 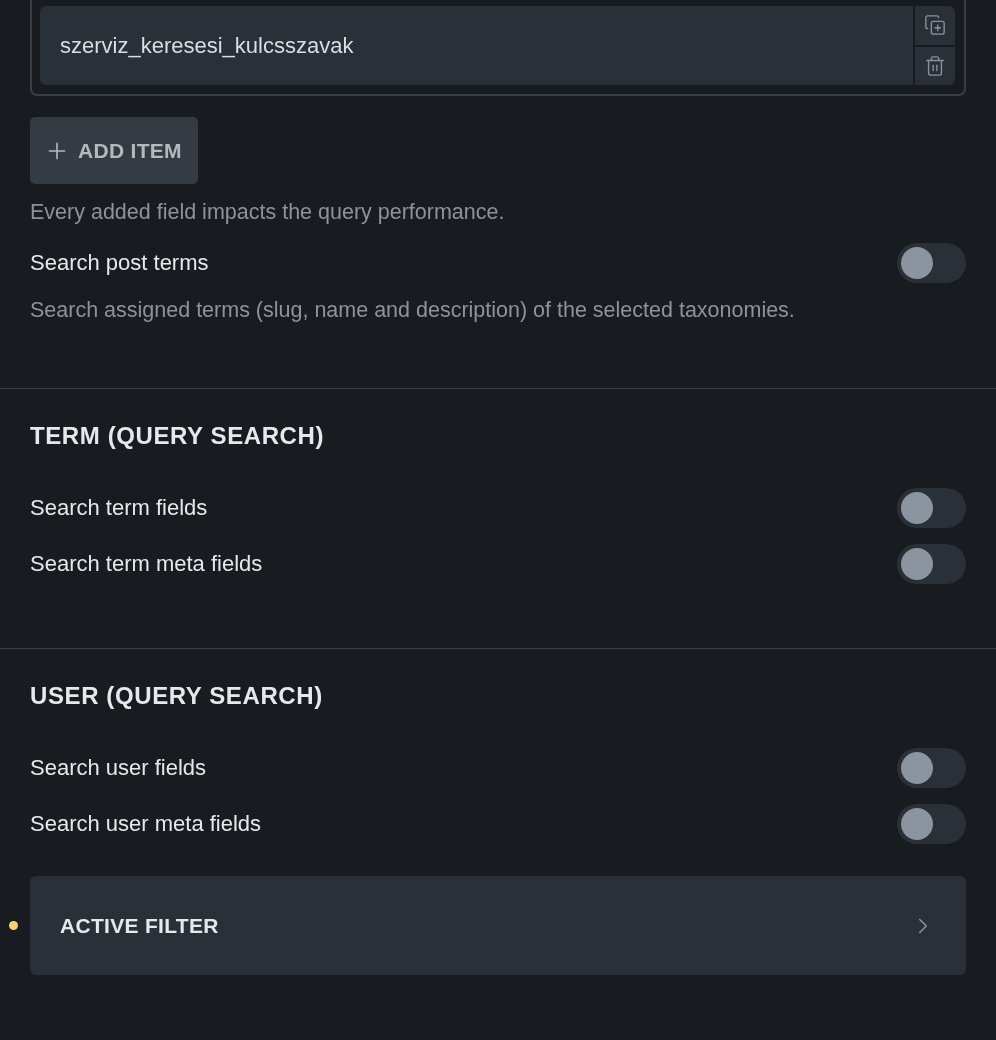 What do you see at coordinates (114, 150) in the screenshot?
I see `add-item-button: ADD ITEM` at bounding box center [114, 150].